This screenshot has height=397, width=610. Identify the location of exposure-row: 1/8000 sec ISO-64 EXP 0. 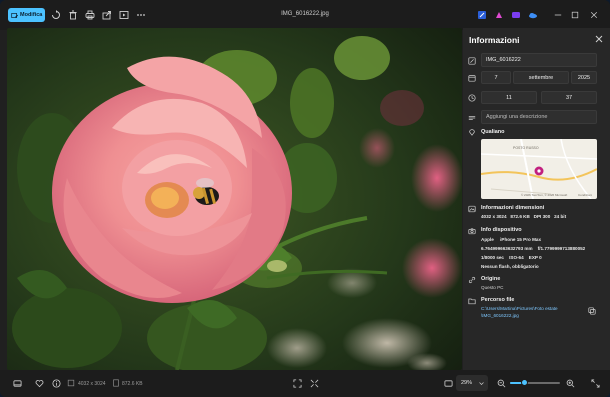
(511, 257).